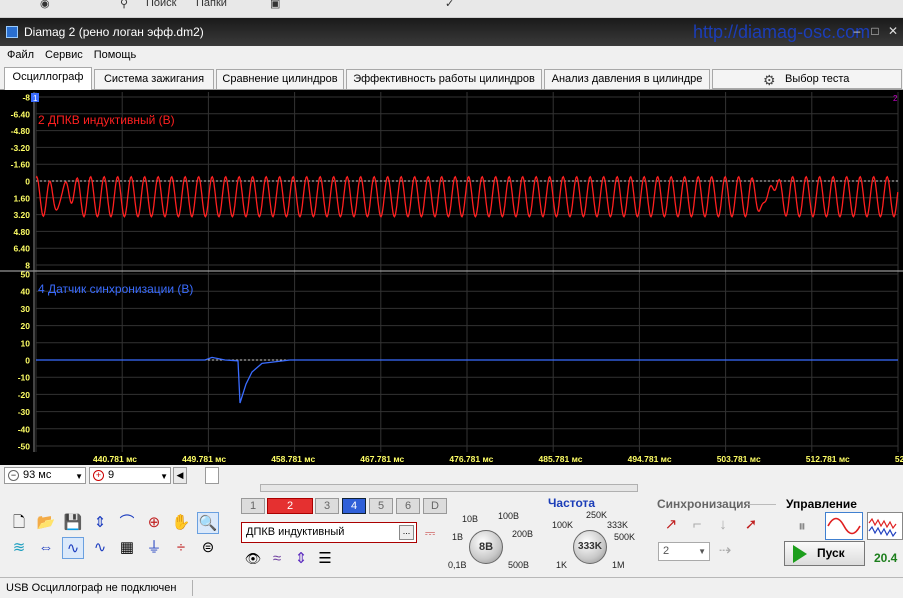 Image resolution: width=903 pixels, height=598 pixels. What do you see at coordinates (130, 475) in the screenshot?
I see `offset-select: + 9 ▼` at bounding box center [130, 475].